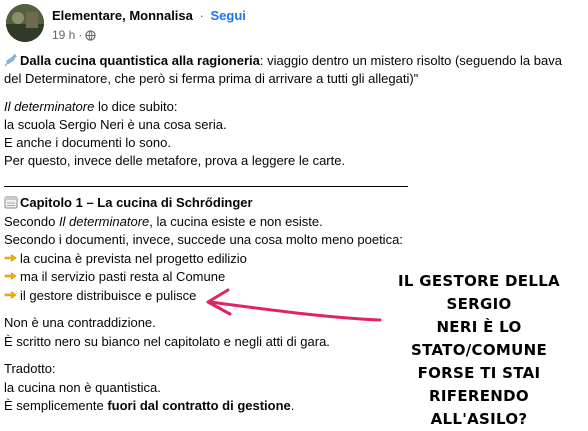 The width and height of the screenshot is (588, 431). What do you see at coordinates (236, 221) in the screenshot?
I see `chapter-line-1-post: , la cucina esiste e non esiste.` at bounding box center [236, 221].